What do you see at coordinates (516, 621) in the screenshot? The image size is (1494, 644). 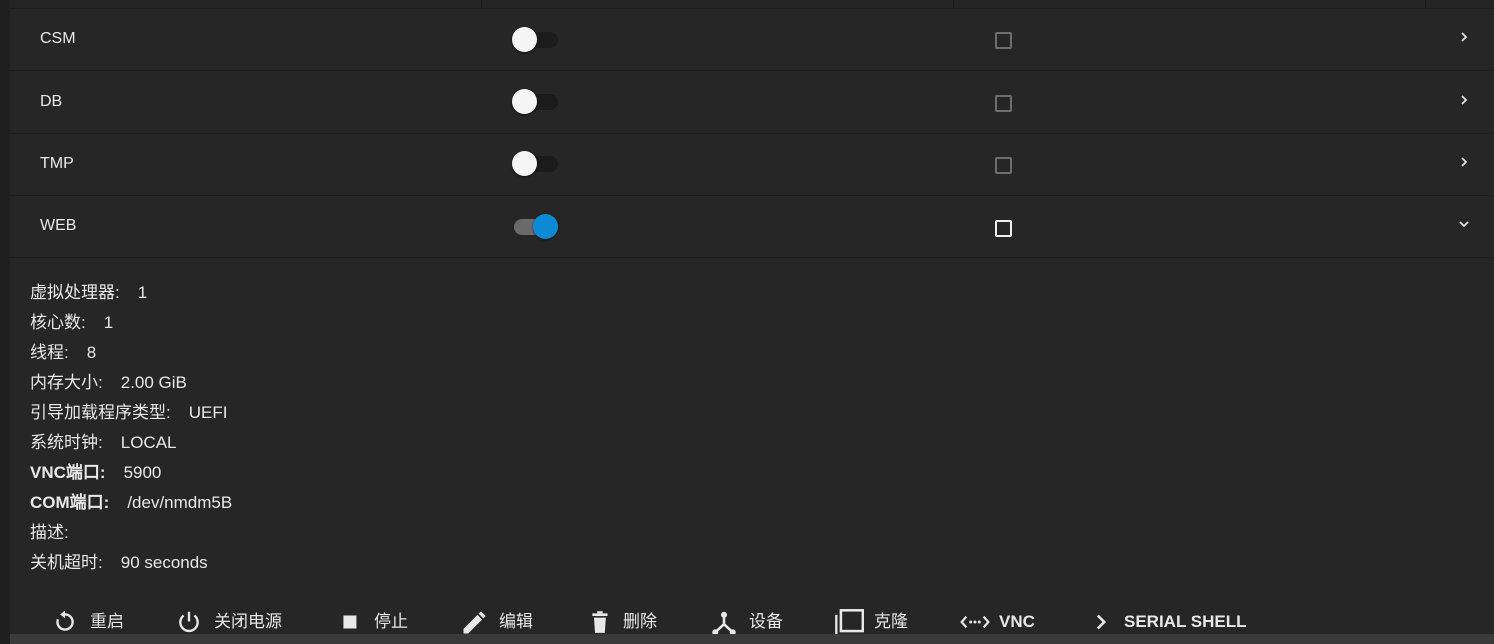 I see `edit-label: 编辑` at bounding box center [516, 621].